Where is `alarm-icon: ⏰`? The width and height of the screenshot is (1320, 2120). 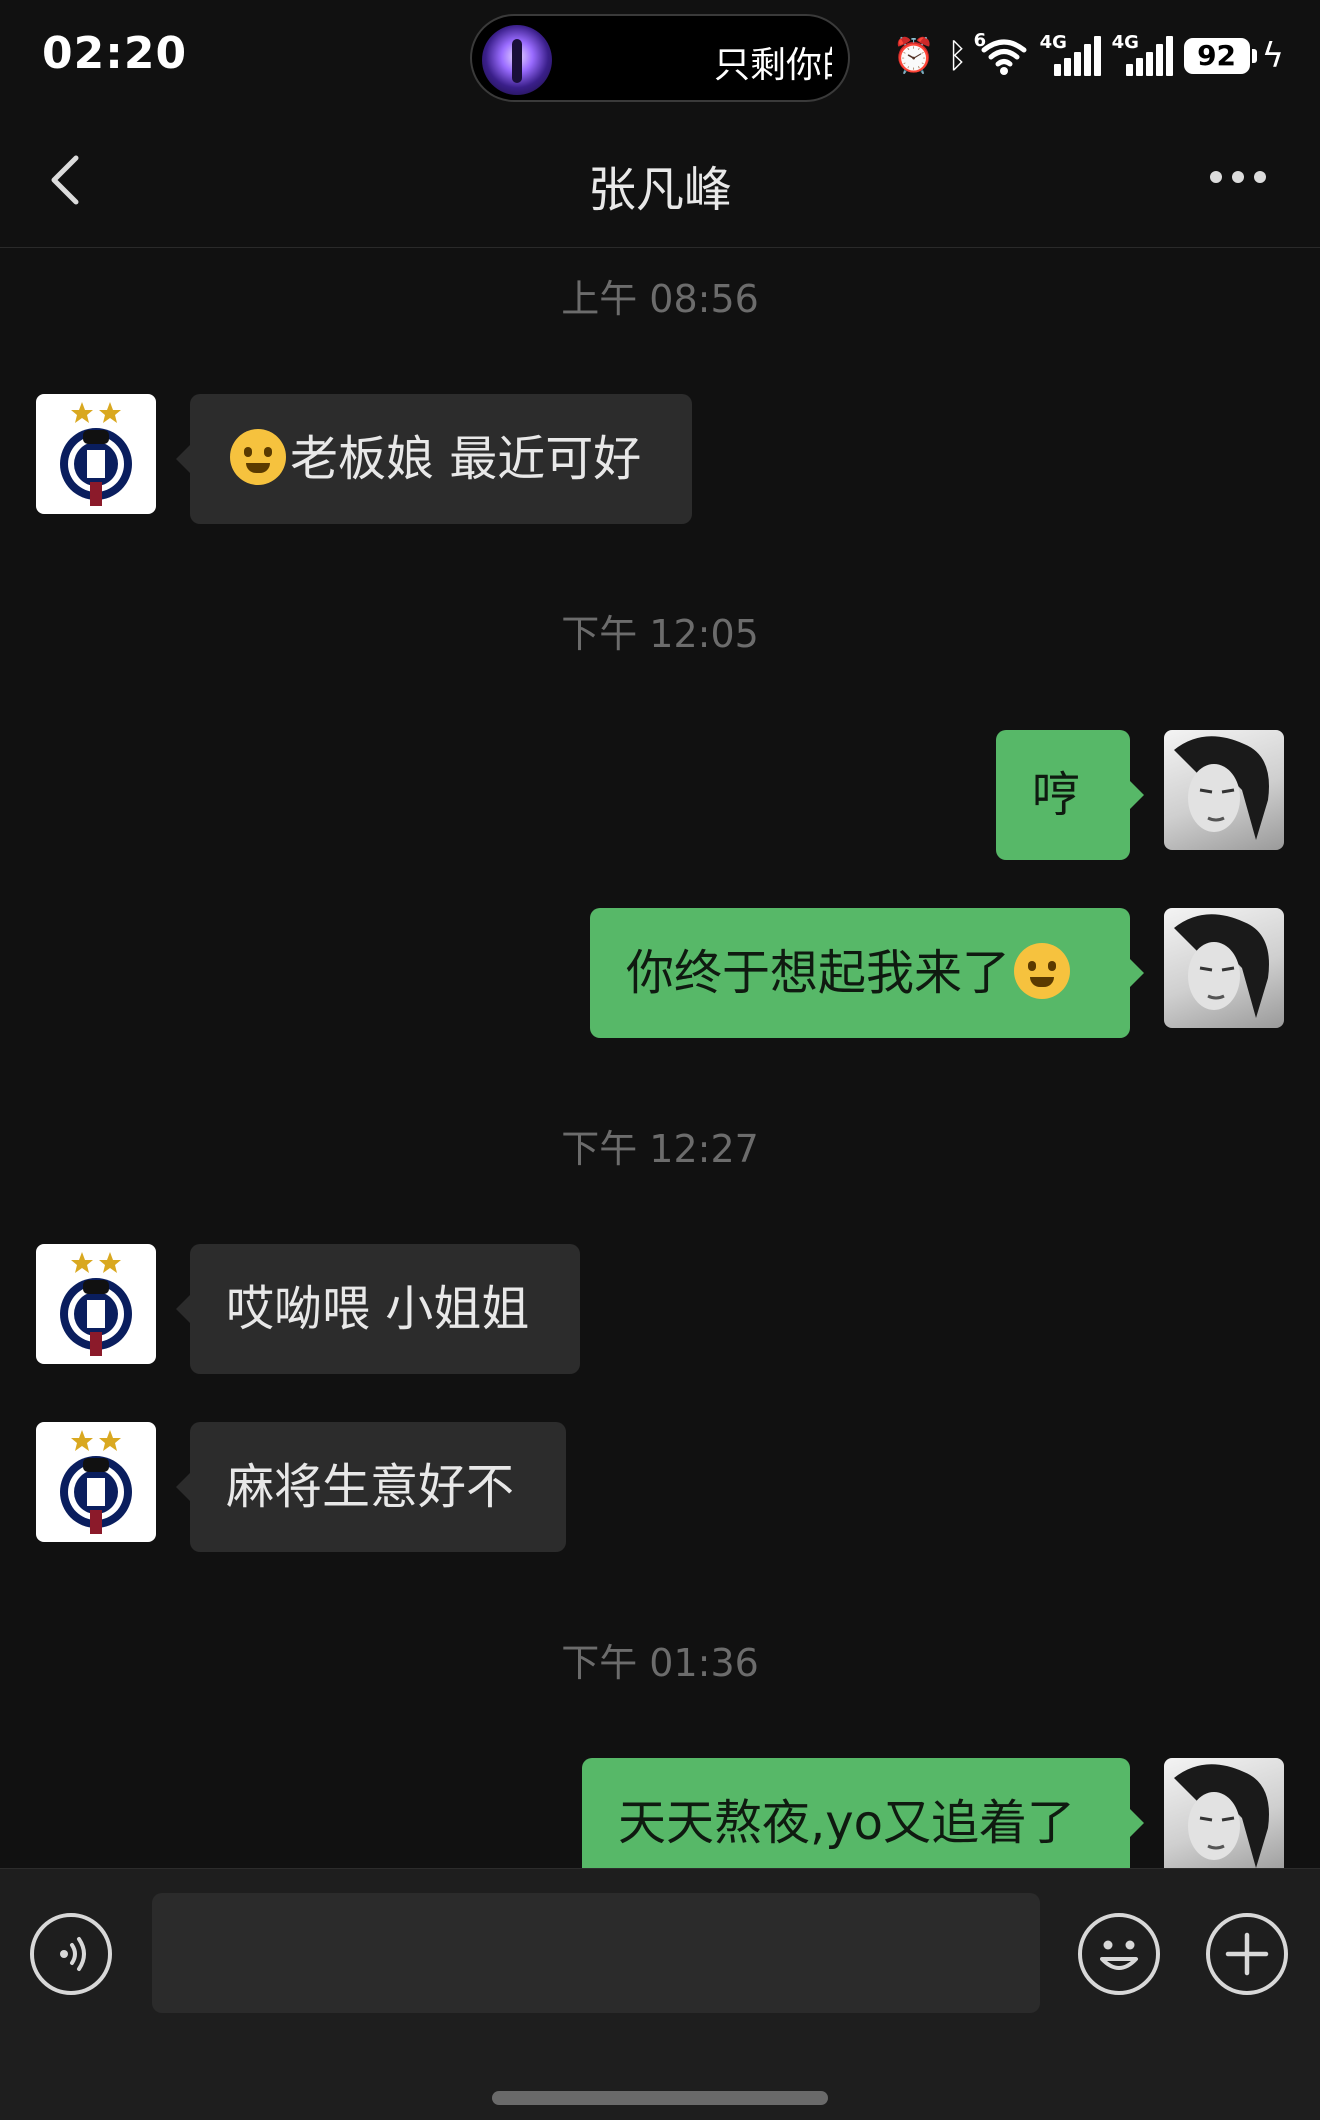 alarm-icon: ⏰ is located at coordinates (914, 56).